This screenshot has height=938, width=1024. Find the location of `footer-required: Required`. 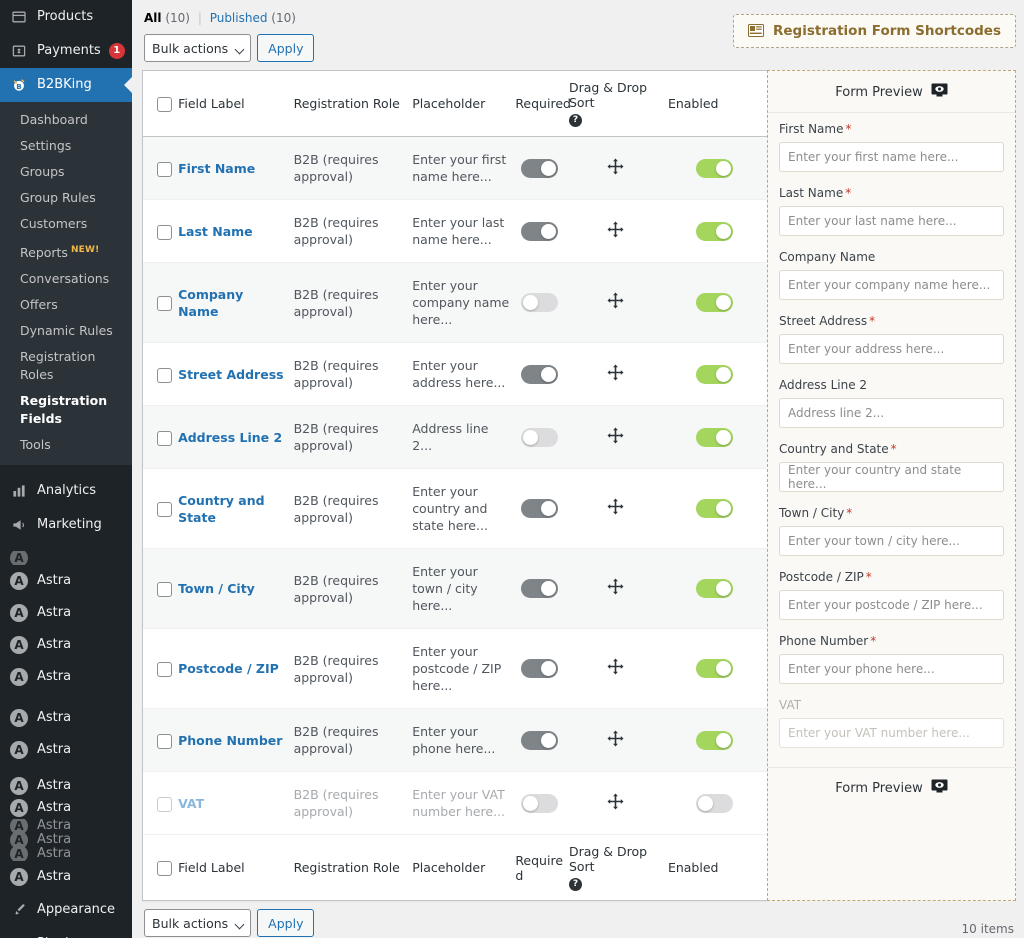

footer-required: Required is located at coordinates (542, 868).